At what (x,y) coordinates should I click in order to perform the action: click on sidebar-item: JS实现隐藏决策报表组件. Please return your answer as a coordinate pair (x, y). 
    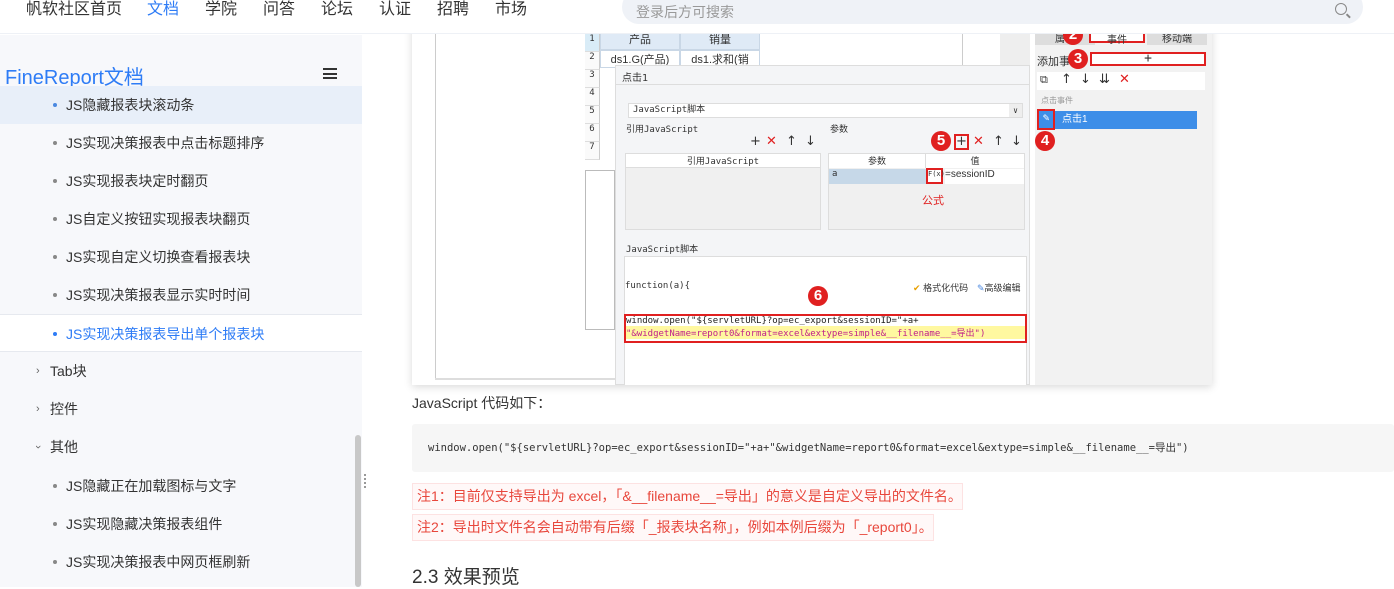
    Looking at the image, I should click on (181, 524).